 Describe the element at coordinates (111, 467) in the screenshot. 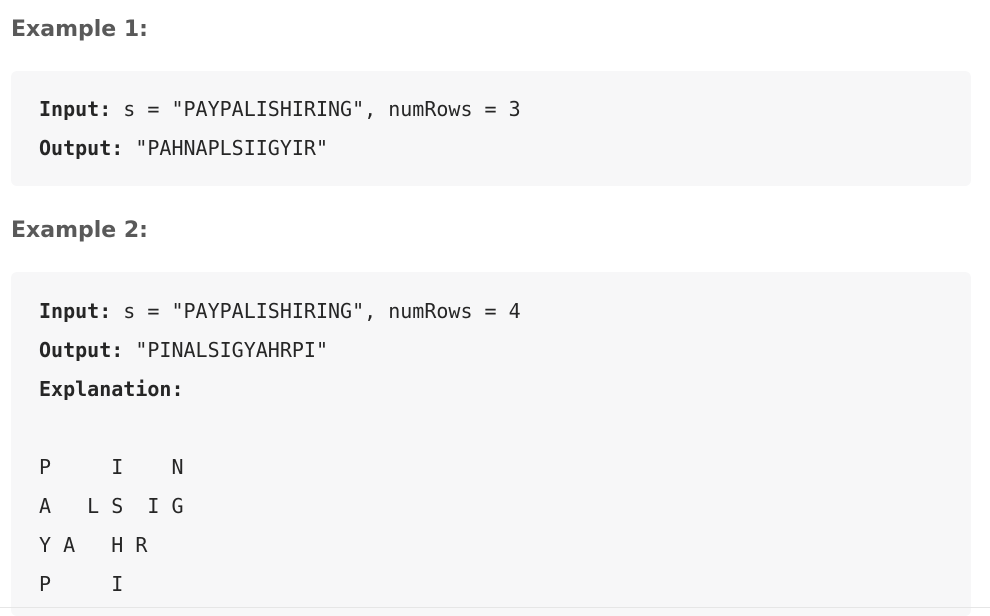

I see `zigzag-row: P I N` at that location.